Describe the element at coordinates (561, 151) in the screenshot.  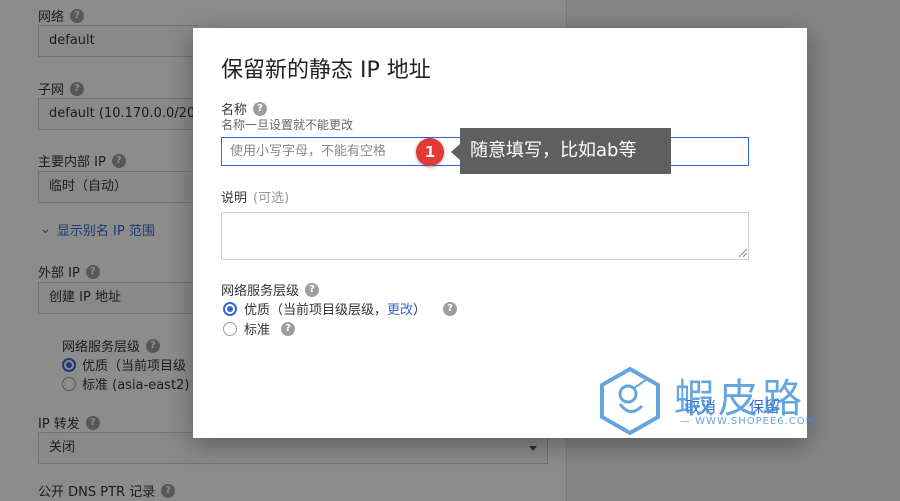
I see `annotation-tooltip: 随意填写，比如ab等` at that location.